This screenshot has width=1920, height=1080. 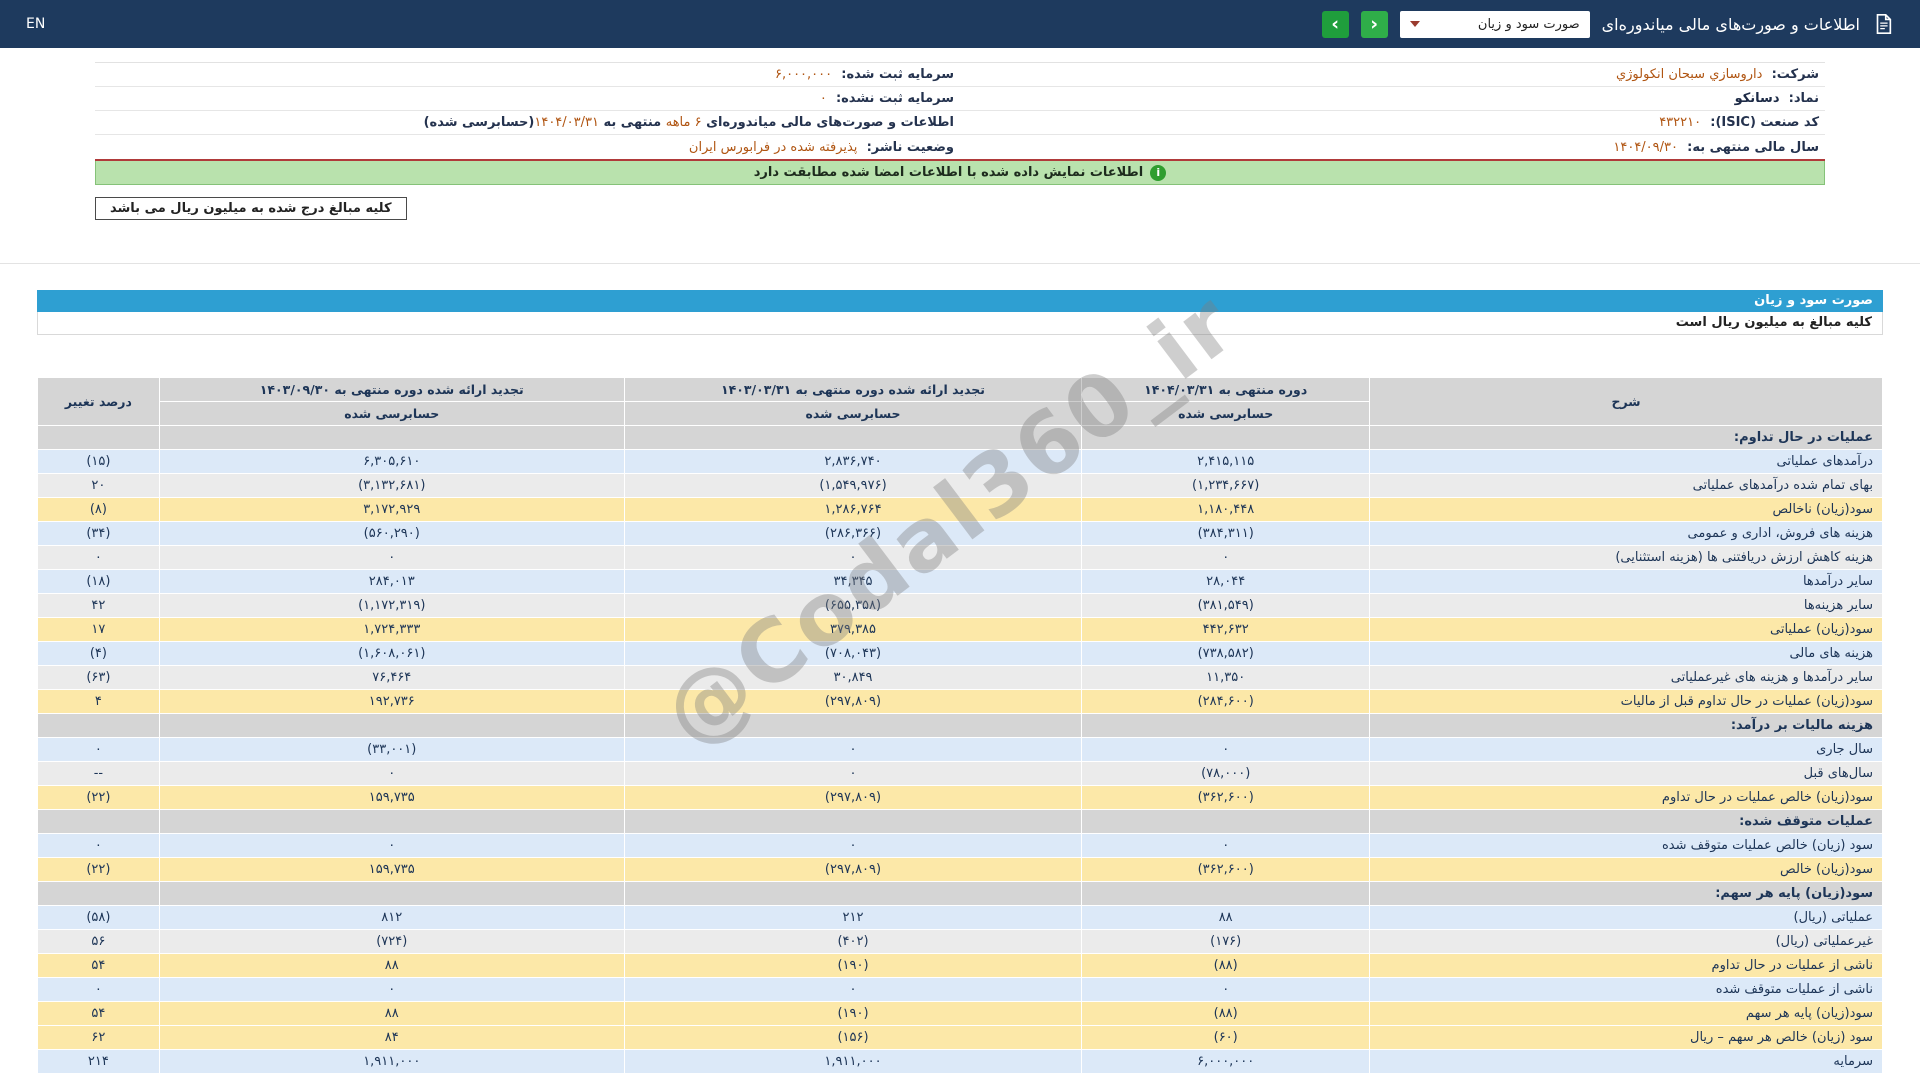 What do you see at coordinates (391, 1037) in the screenshot?
I see `value-period-restated-annual: ۸۴` at bounding box center [391, 1037].